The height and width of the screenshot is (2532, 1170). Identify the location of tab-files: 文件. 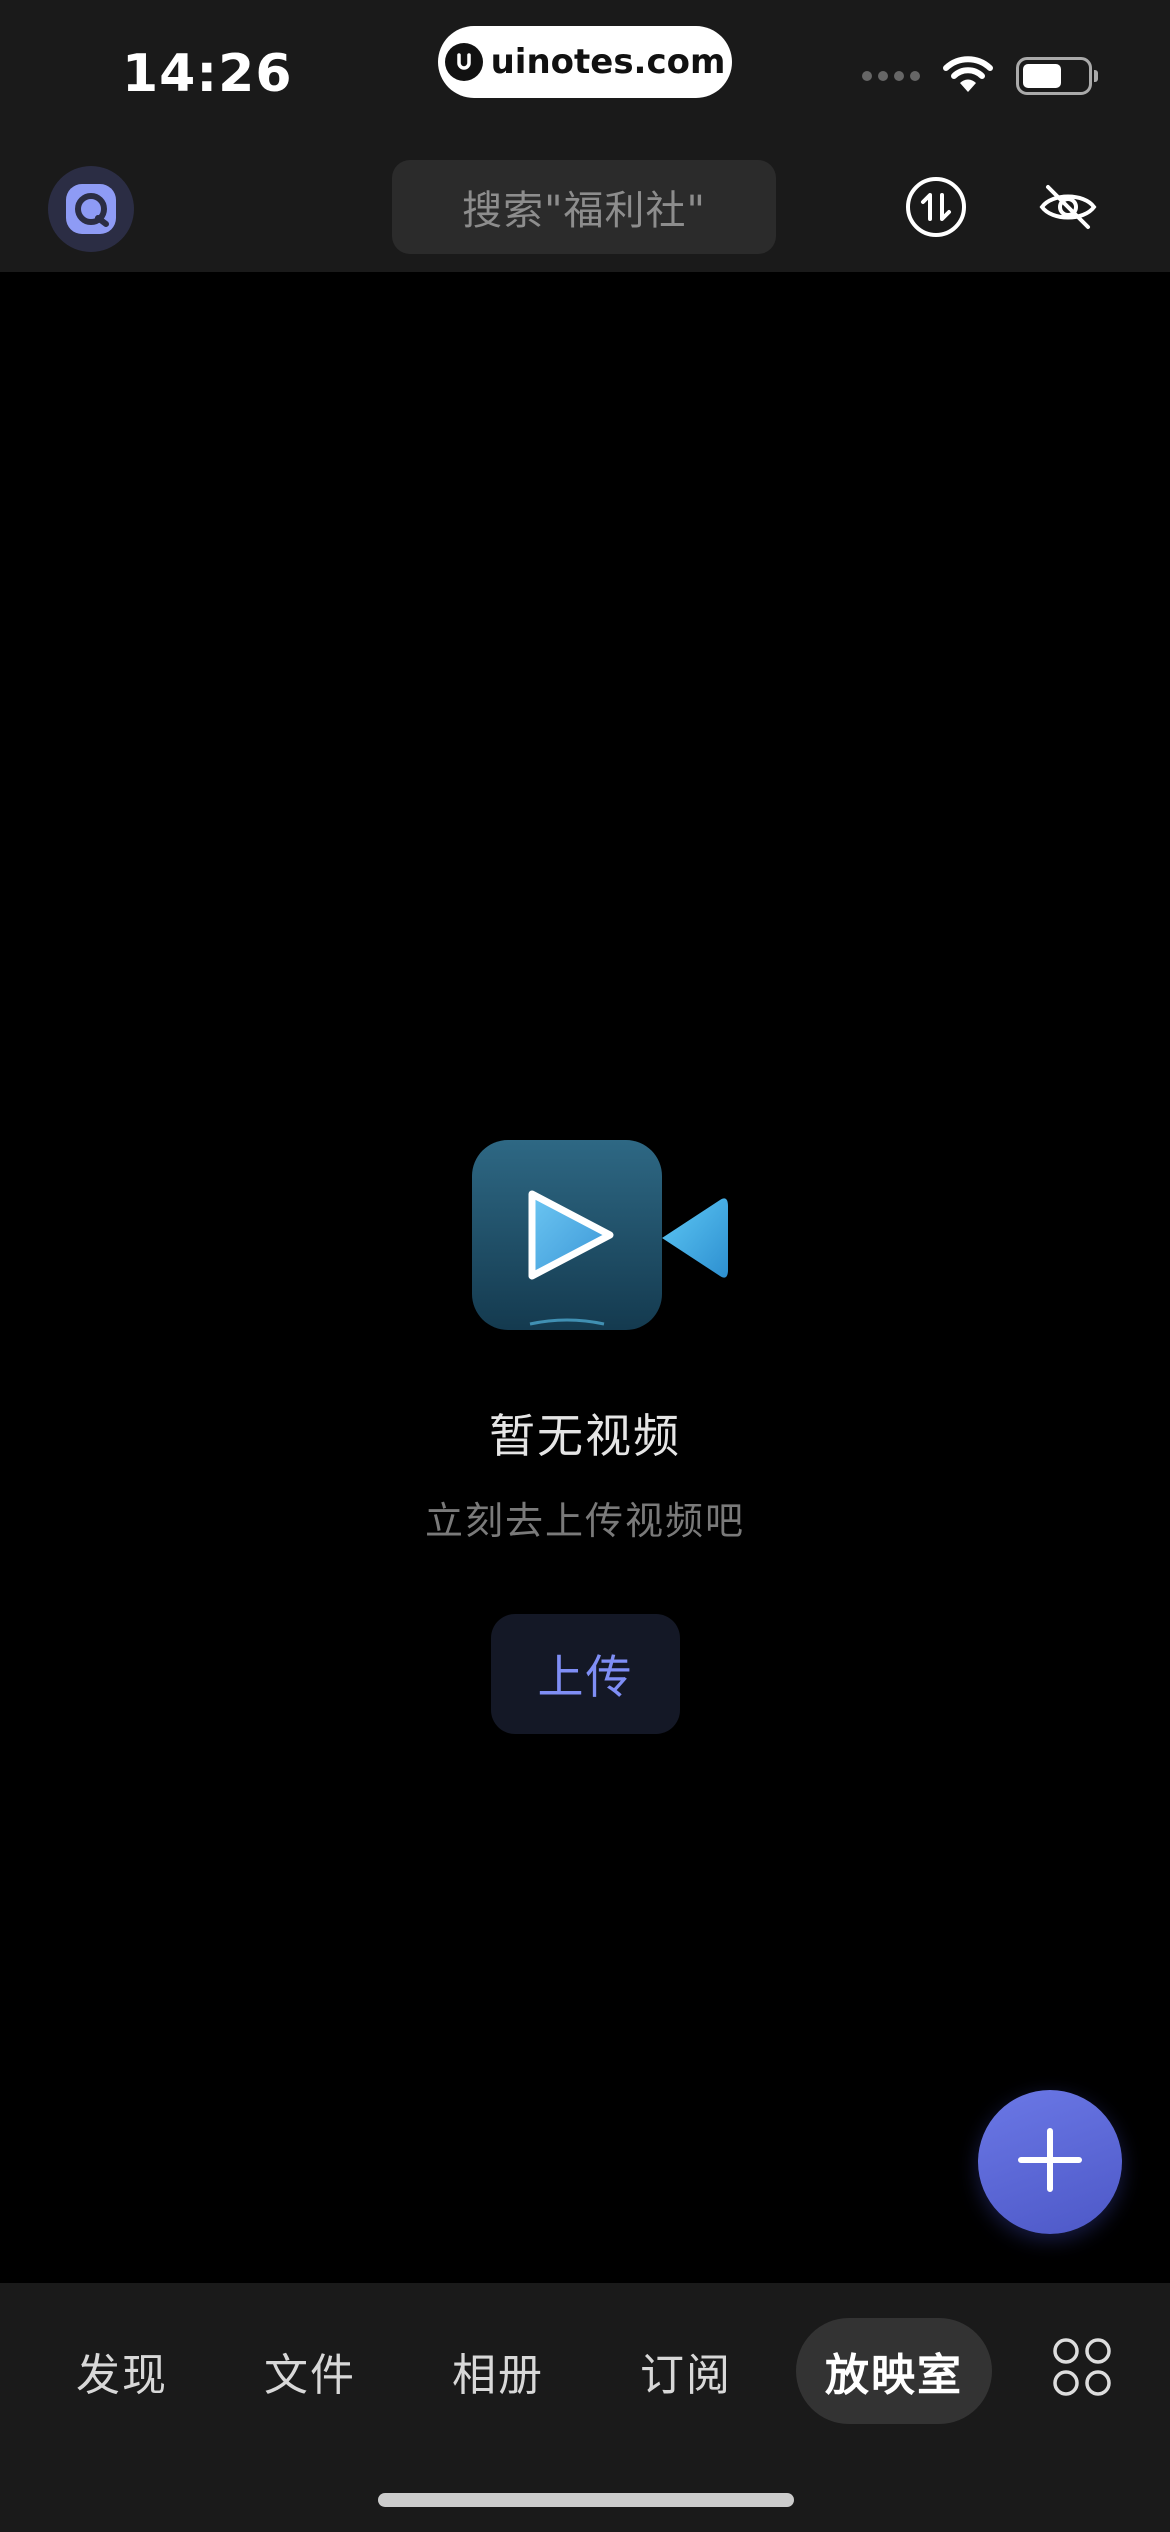
(310, 2371).